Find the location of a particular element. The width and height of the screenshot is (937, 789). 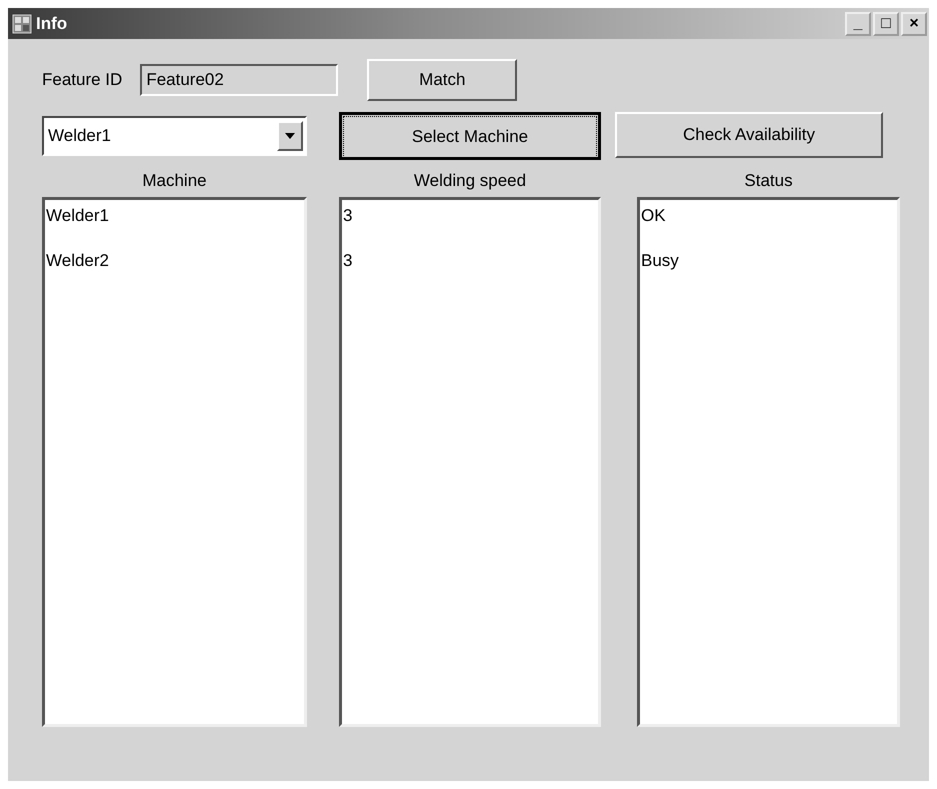

field-label: Feature ID is located at coordinates (82, 80).